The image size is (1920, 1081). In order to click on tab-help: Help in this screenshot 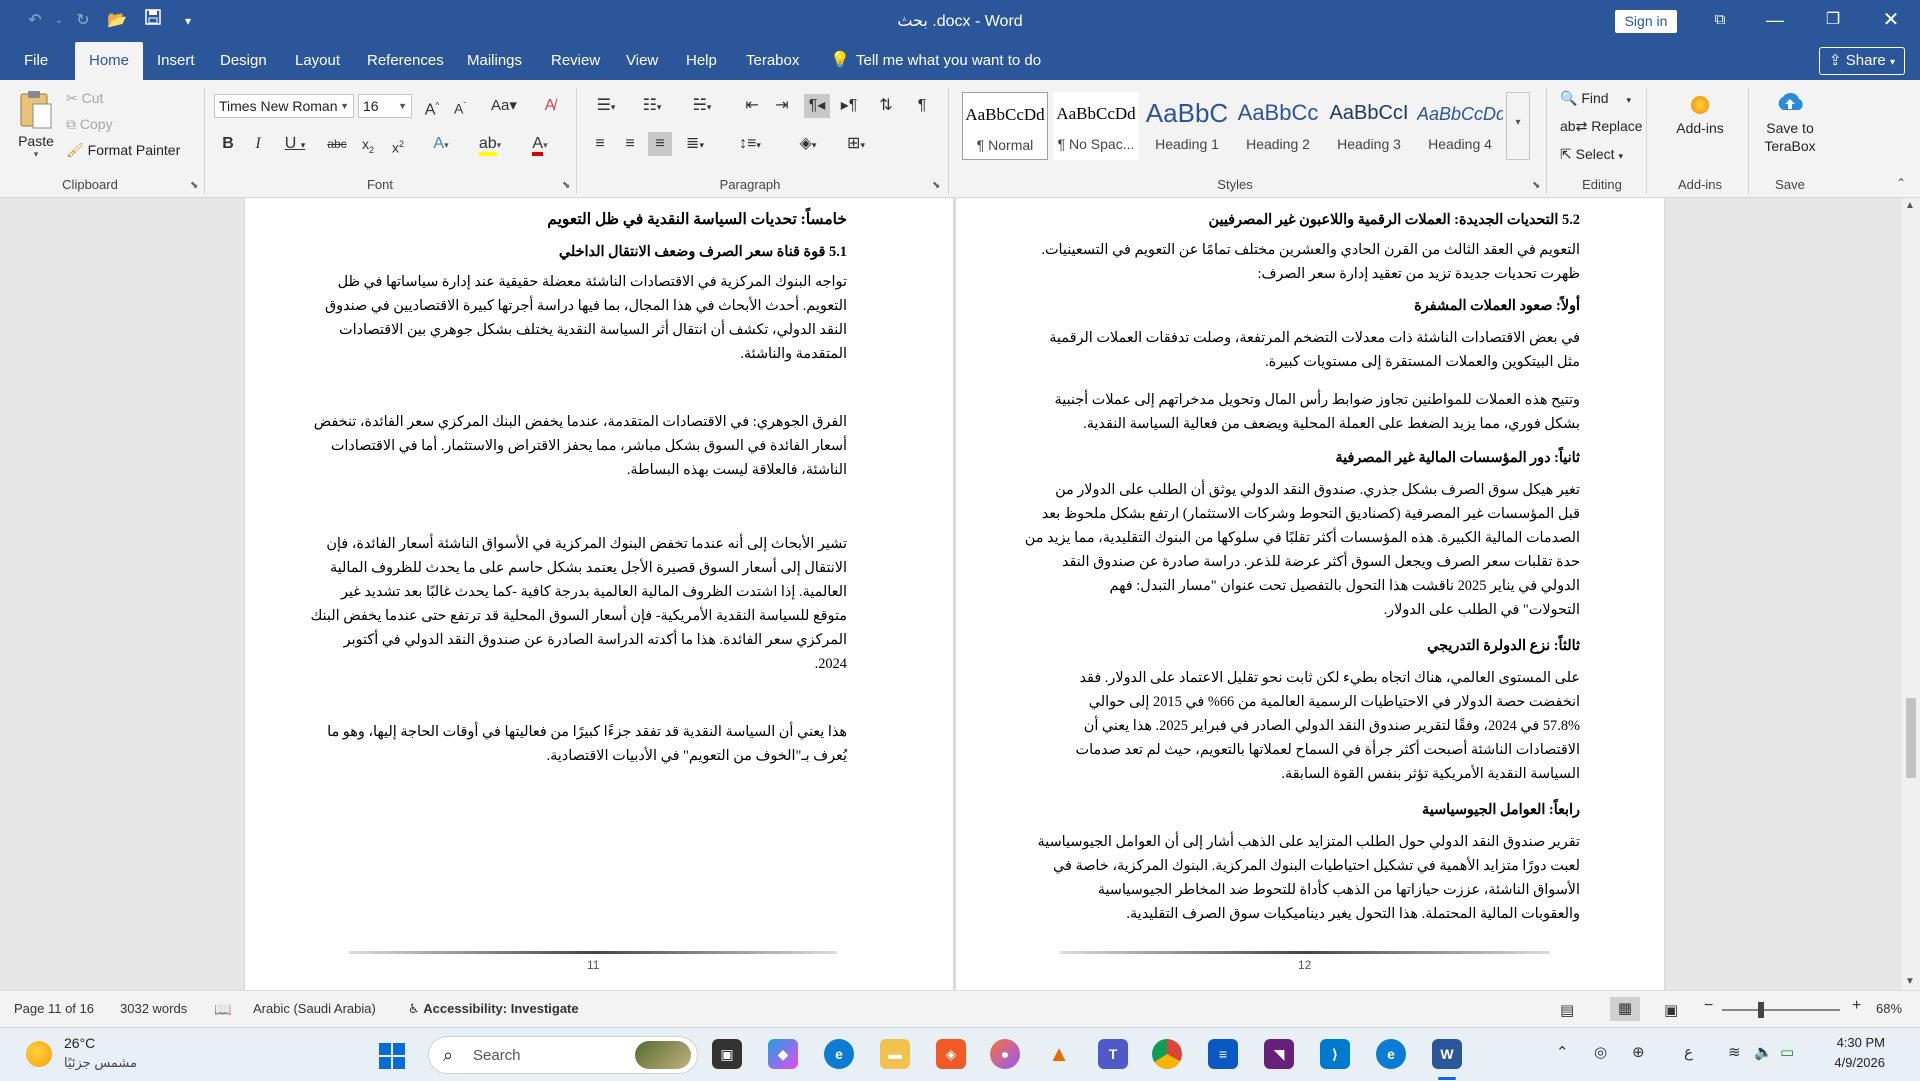, I will do `click(701, 61)`.